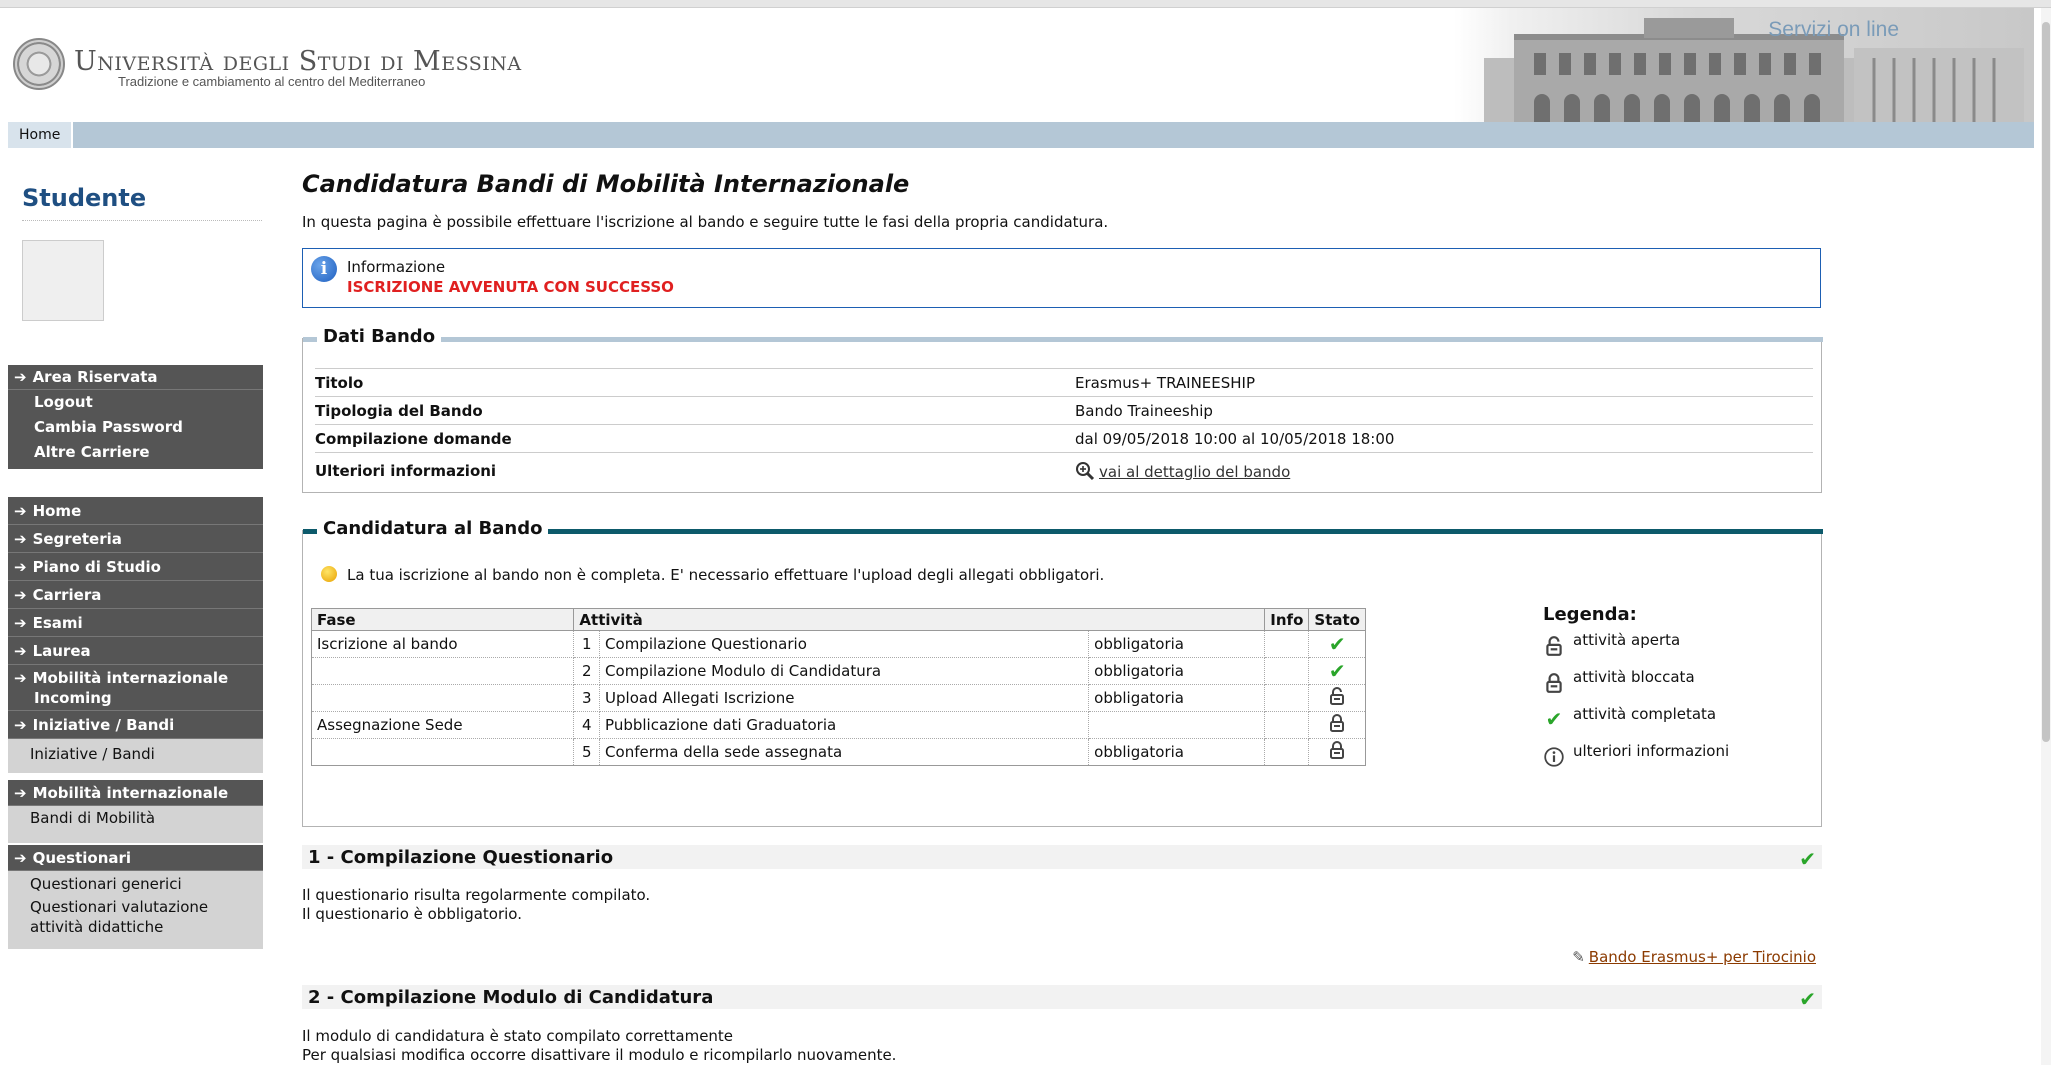  What do you see at coordinates (1194, 472) in the screenshot?
I see `dettaglio-bando-link: vai al dettaglio del bando` at bounding box center [1194, 472].